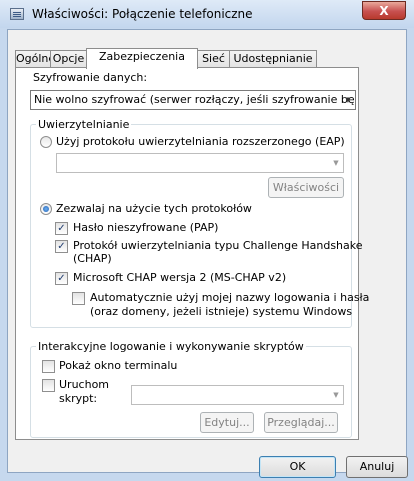 The width and height of the screenshot is (414, 481). I want to click on mschap-label: Microsoft CHAP wersja 2 (MS-CHAP v2), so click(180, 277).